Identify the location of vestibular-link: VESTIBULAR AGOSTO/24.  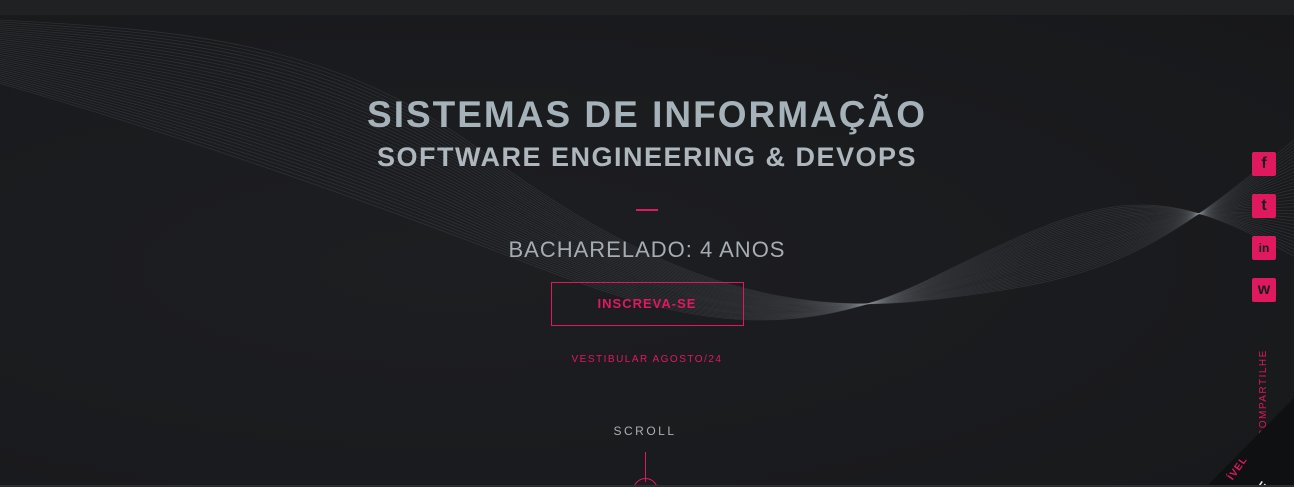
(647, 360).